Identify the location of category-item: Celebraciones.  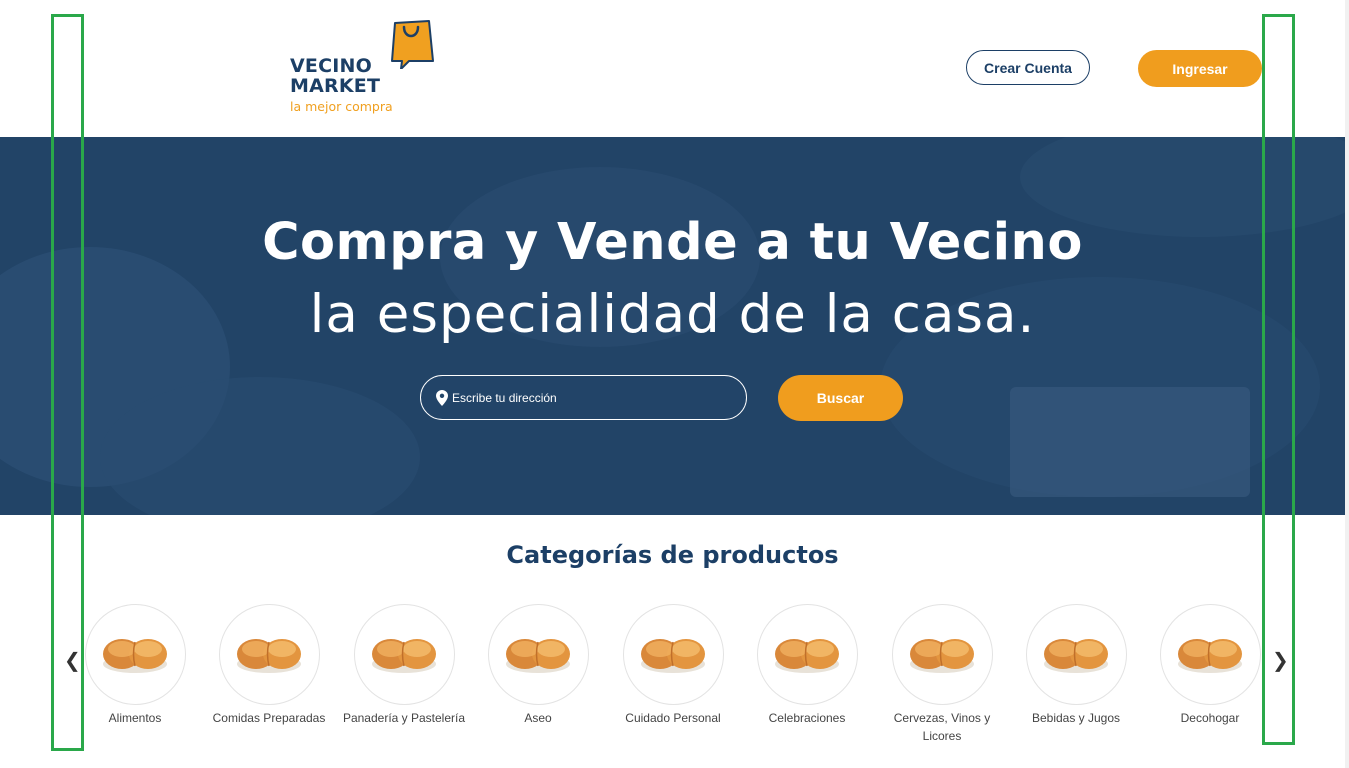
(807, 665).